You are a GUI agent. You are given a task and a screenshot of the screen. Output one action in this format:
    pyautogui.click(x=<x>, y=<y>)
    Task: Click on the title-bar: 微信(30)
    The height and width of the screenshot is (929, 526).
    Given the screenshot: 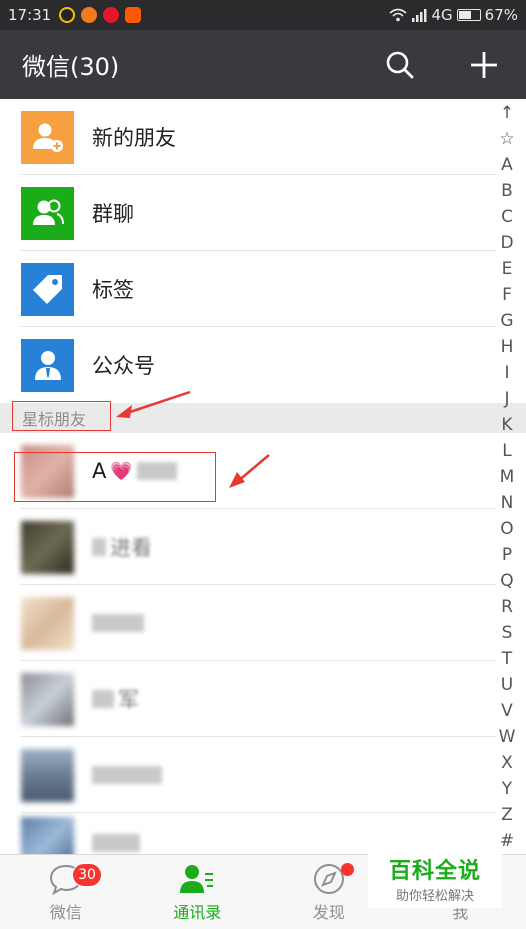 What is the action you would take?
    pyautogui.click(x=263, y=64)
    